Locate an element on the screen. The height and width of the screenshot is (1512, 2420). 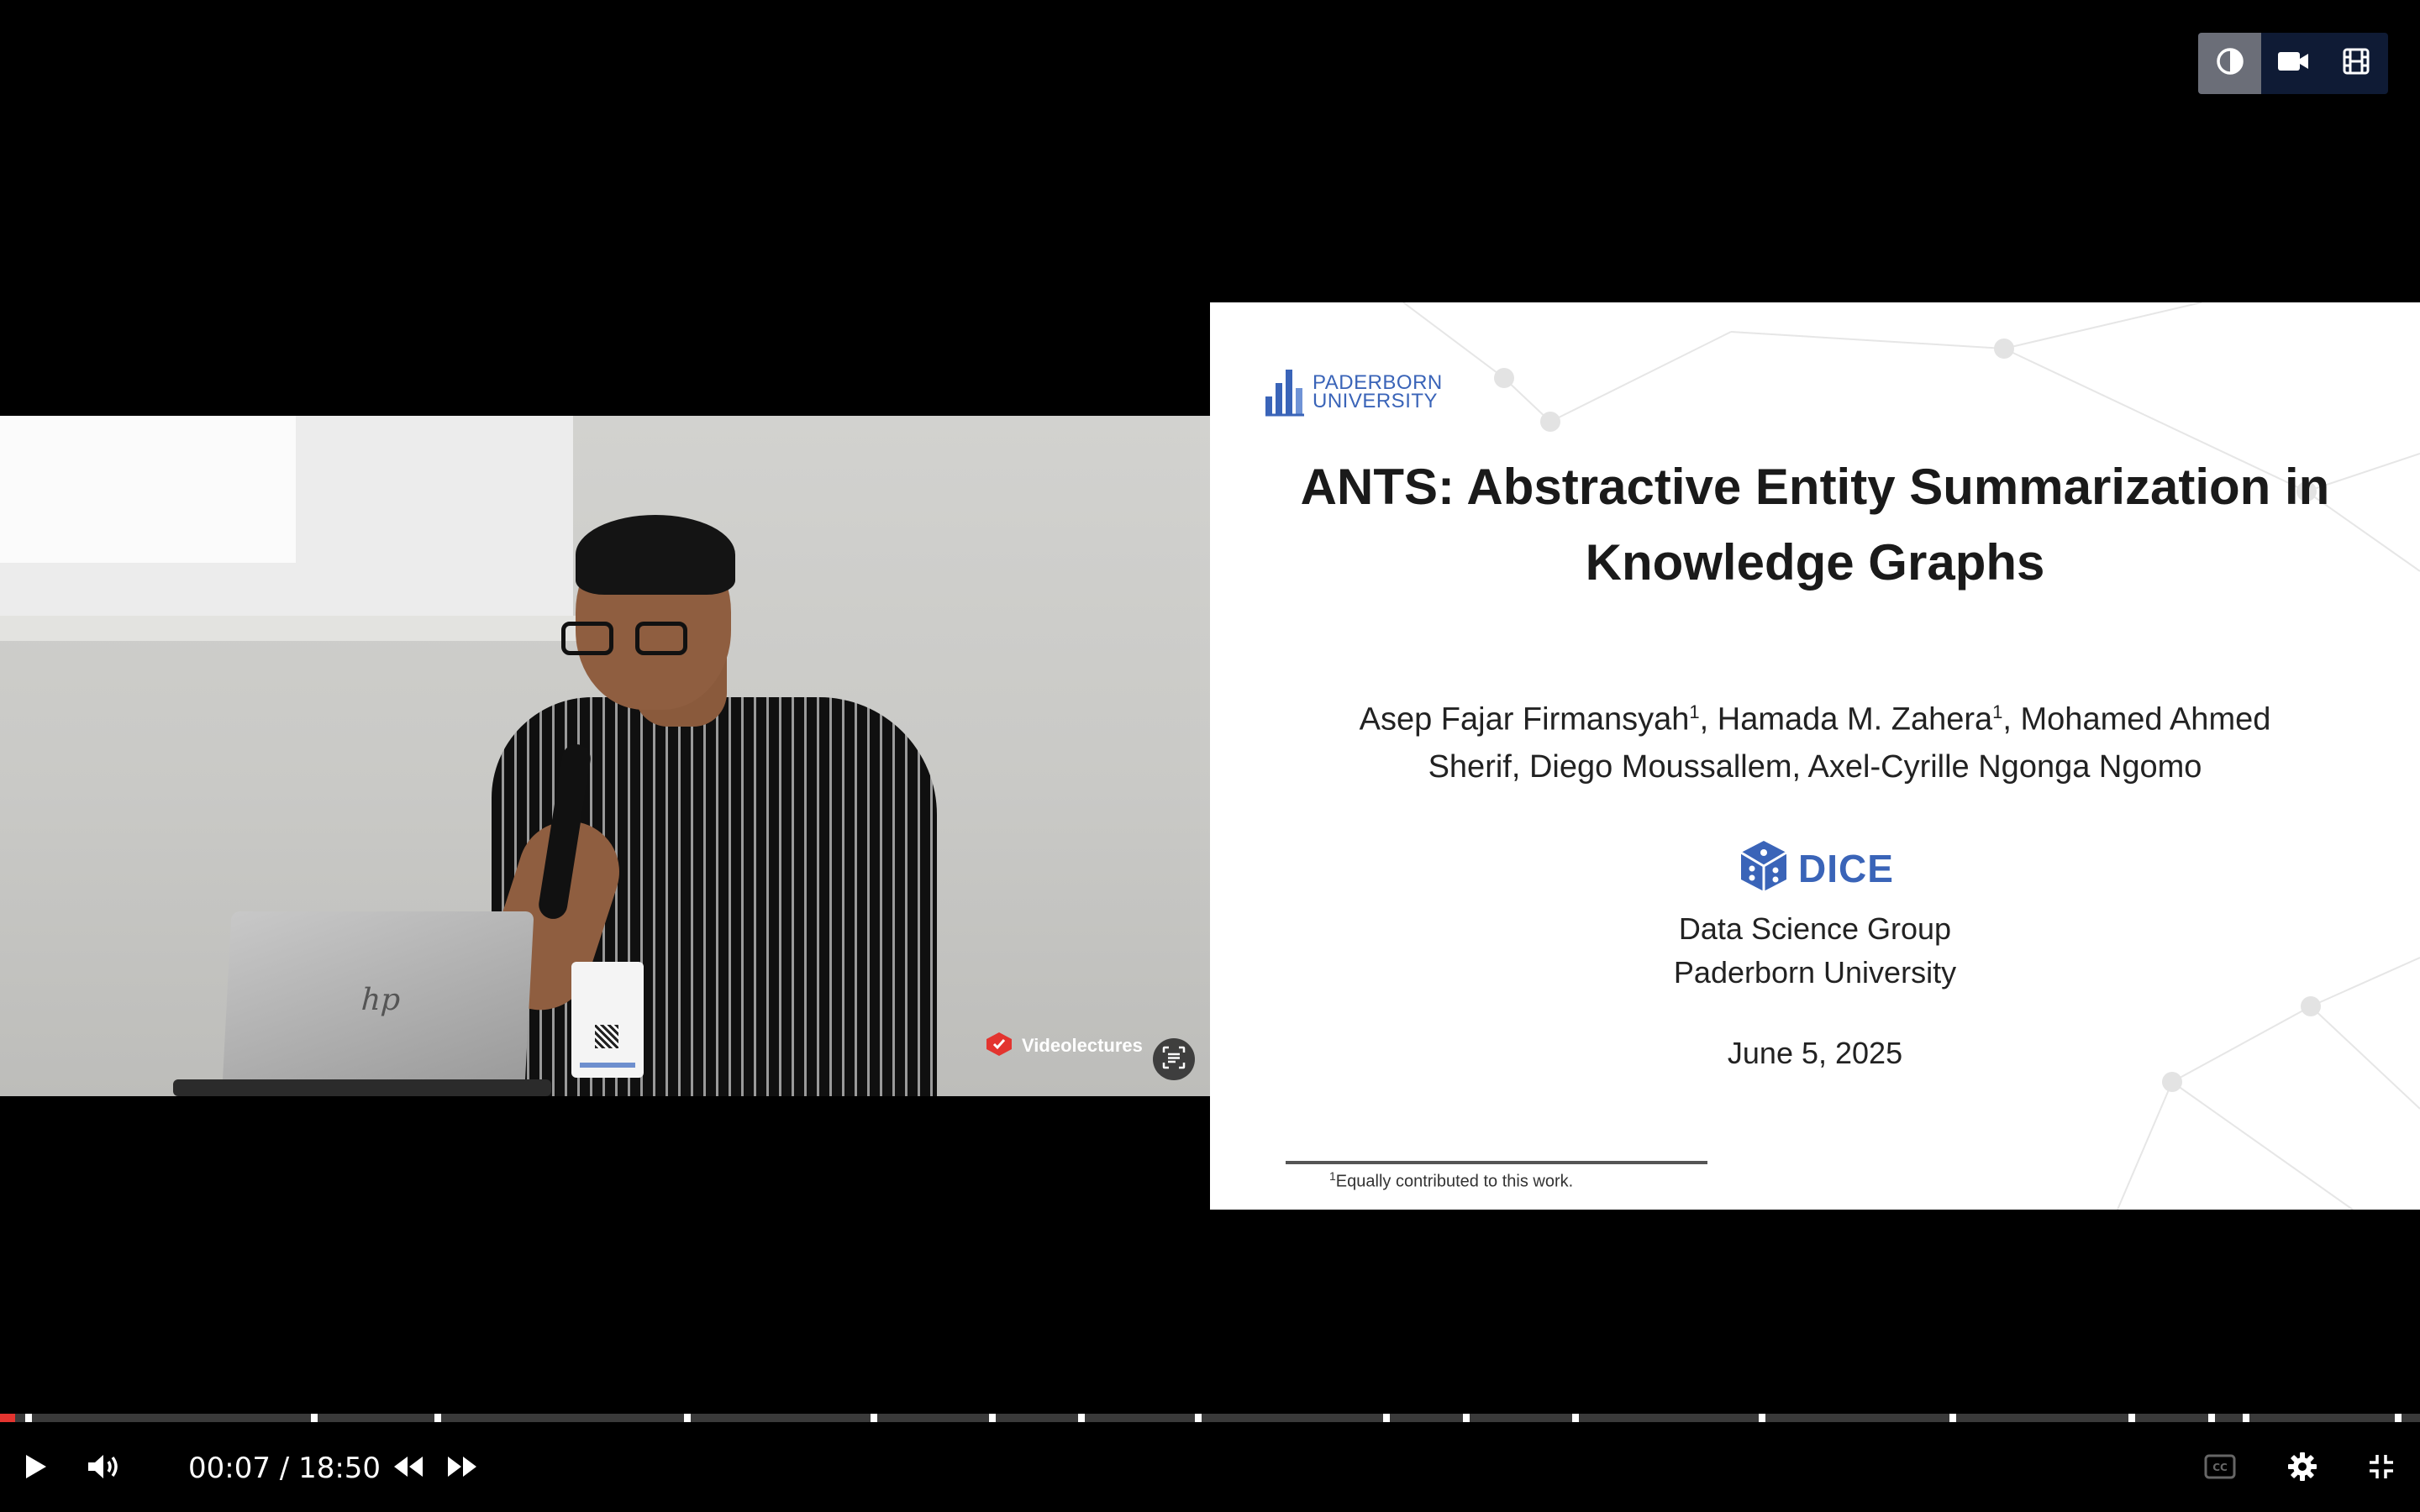
gear-icon is located at coordinates (2302, 1469).